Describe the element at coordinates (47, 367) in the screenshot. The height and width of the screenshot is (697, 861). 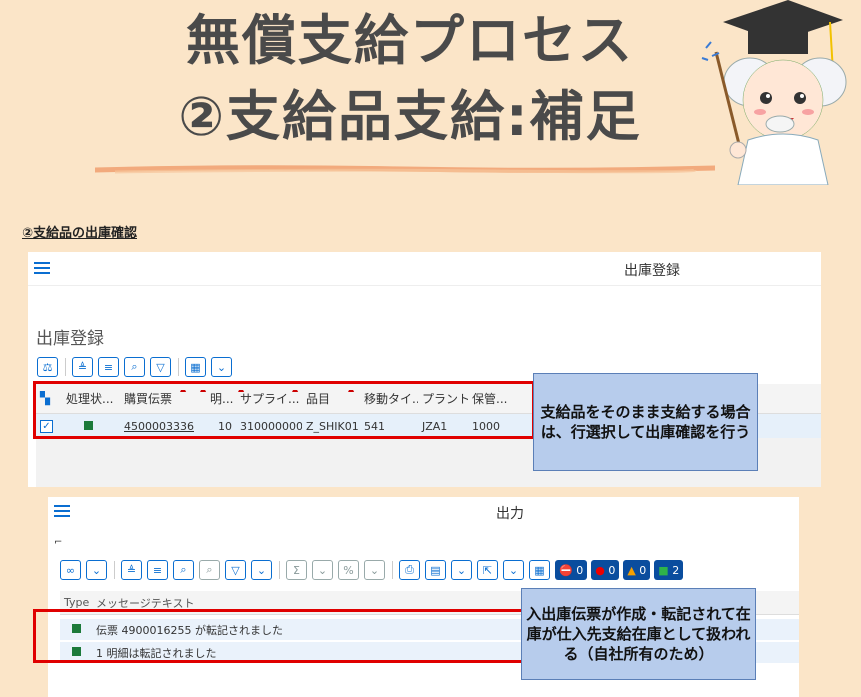
I see `check-balance-icon: ⚖` at that location.